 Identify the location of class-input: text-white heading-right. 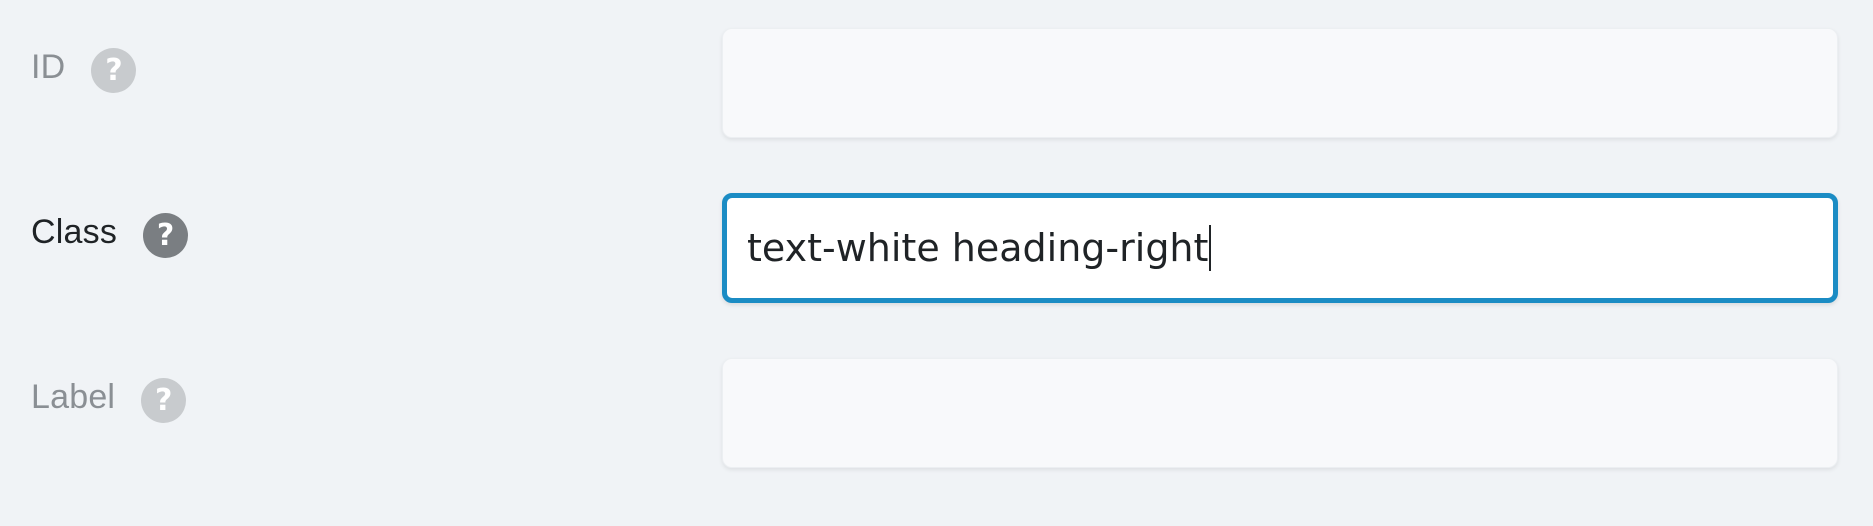
(1280, 248).